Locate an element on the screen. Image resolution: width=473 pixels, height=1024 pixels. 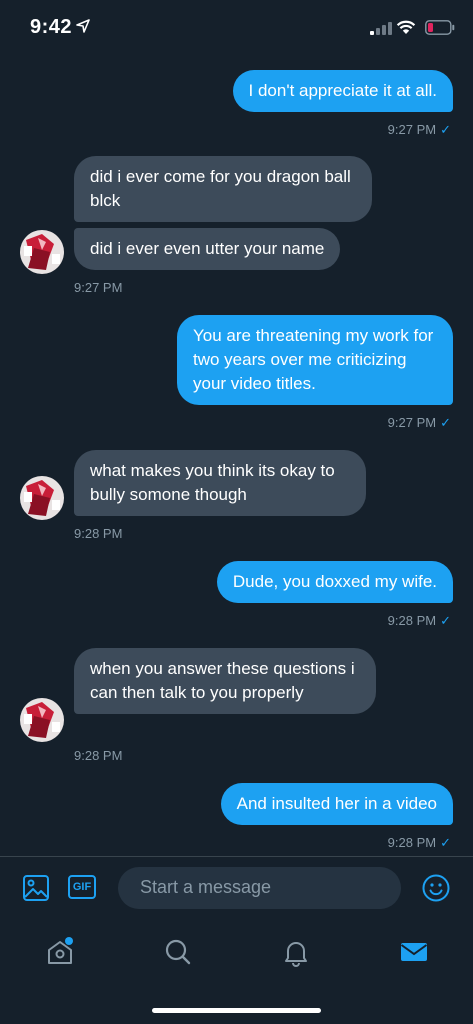
tab-notifications is located at coordinates (296, 952).